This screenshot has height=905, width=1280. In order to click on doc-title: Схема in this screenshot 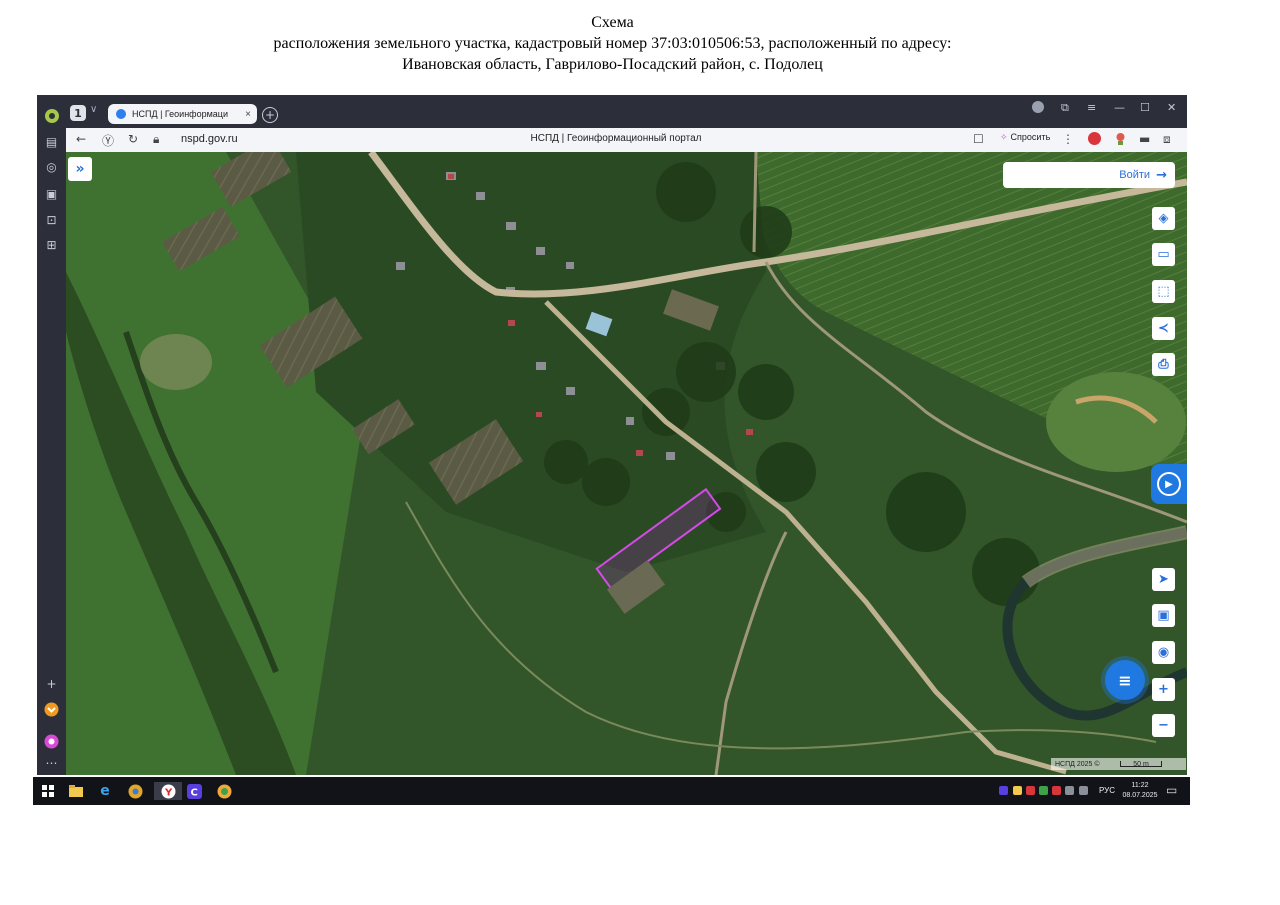, I will do `click(612, 22)`.